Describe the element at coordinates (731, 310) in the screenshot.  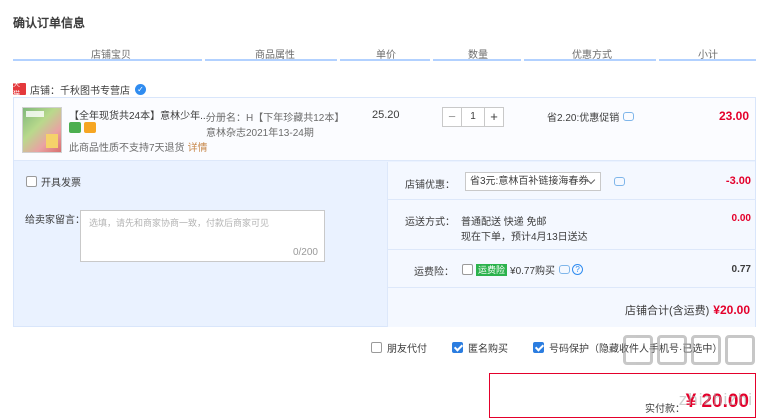
I see `store-total-amount: ¥20.00` at that location.